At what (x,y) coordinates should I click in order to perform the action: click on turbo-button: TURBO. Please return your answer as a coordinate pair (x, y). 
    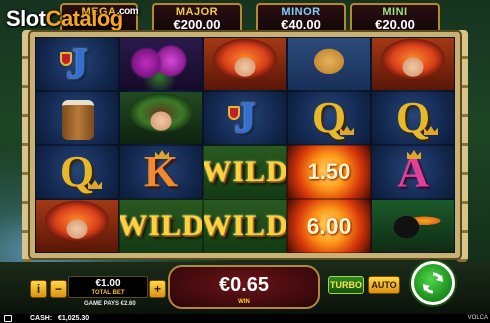
    Looking at the image, I should click on (346, 285).